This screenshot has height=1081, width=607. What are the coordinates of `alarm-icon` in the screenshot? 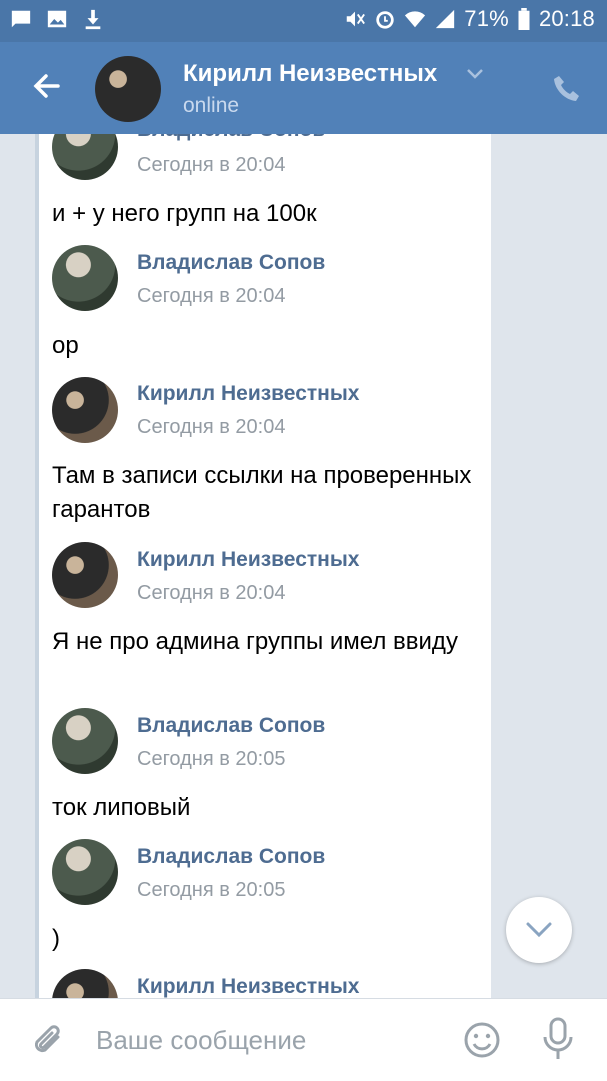 It's located at (385, 20).